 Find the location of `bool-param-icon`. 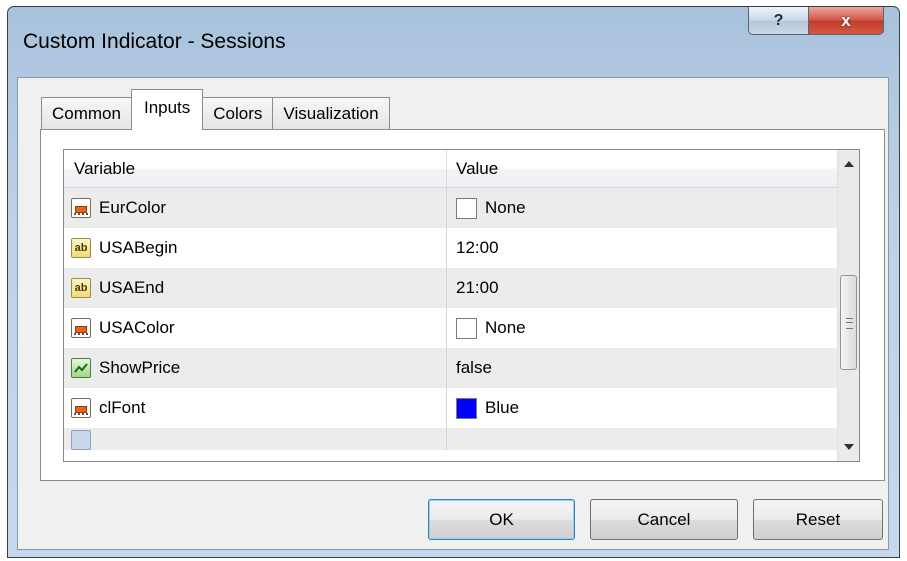

bool-param-icon is located at coordinates (81, 368).